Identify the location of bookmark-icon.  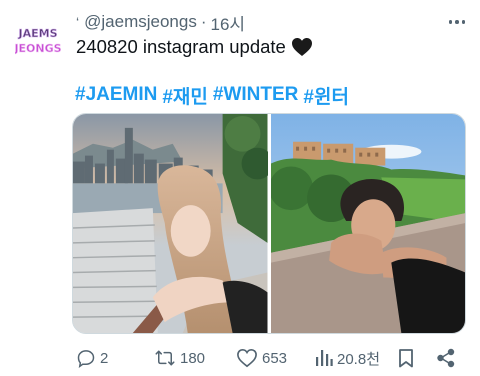
(406, 358).